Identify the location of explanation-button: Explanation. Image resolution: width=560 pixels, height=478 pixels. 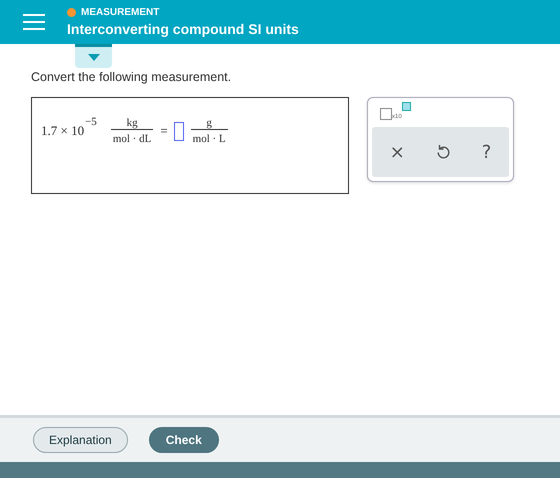
(80, 440).